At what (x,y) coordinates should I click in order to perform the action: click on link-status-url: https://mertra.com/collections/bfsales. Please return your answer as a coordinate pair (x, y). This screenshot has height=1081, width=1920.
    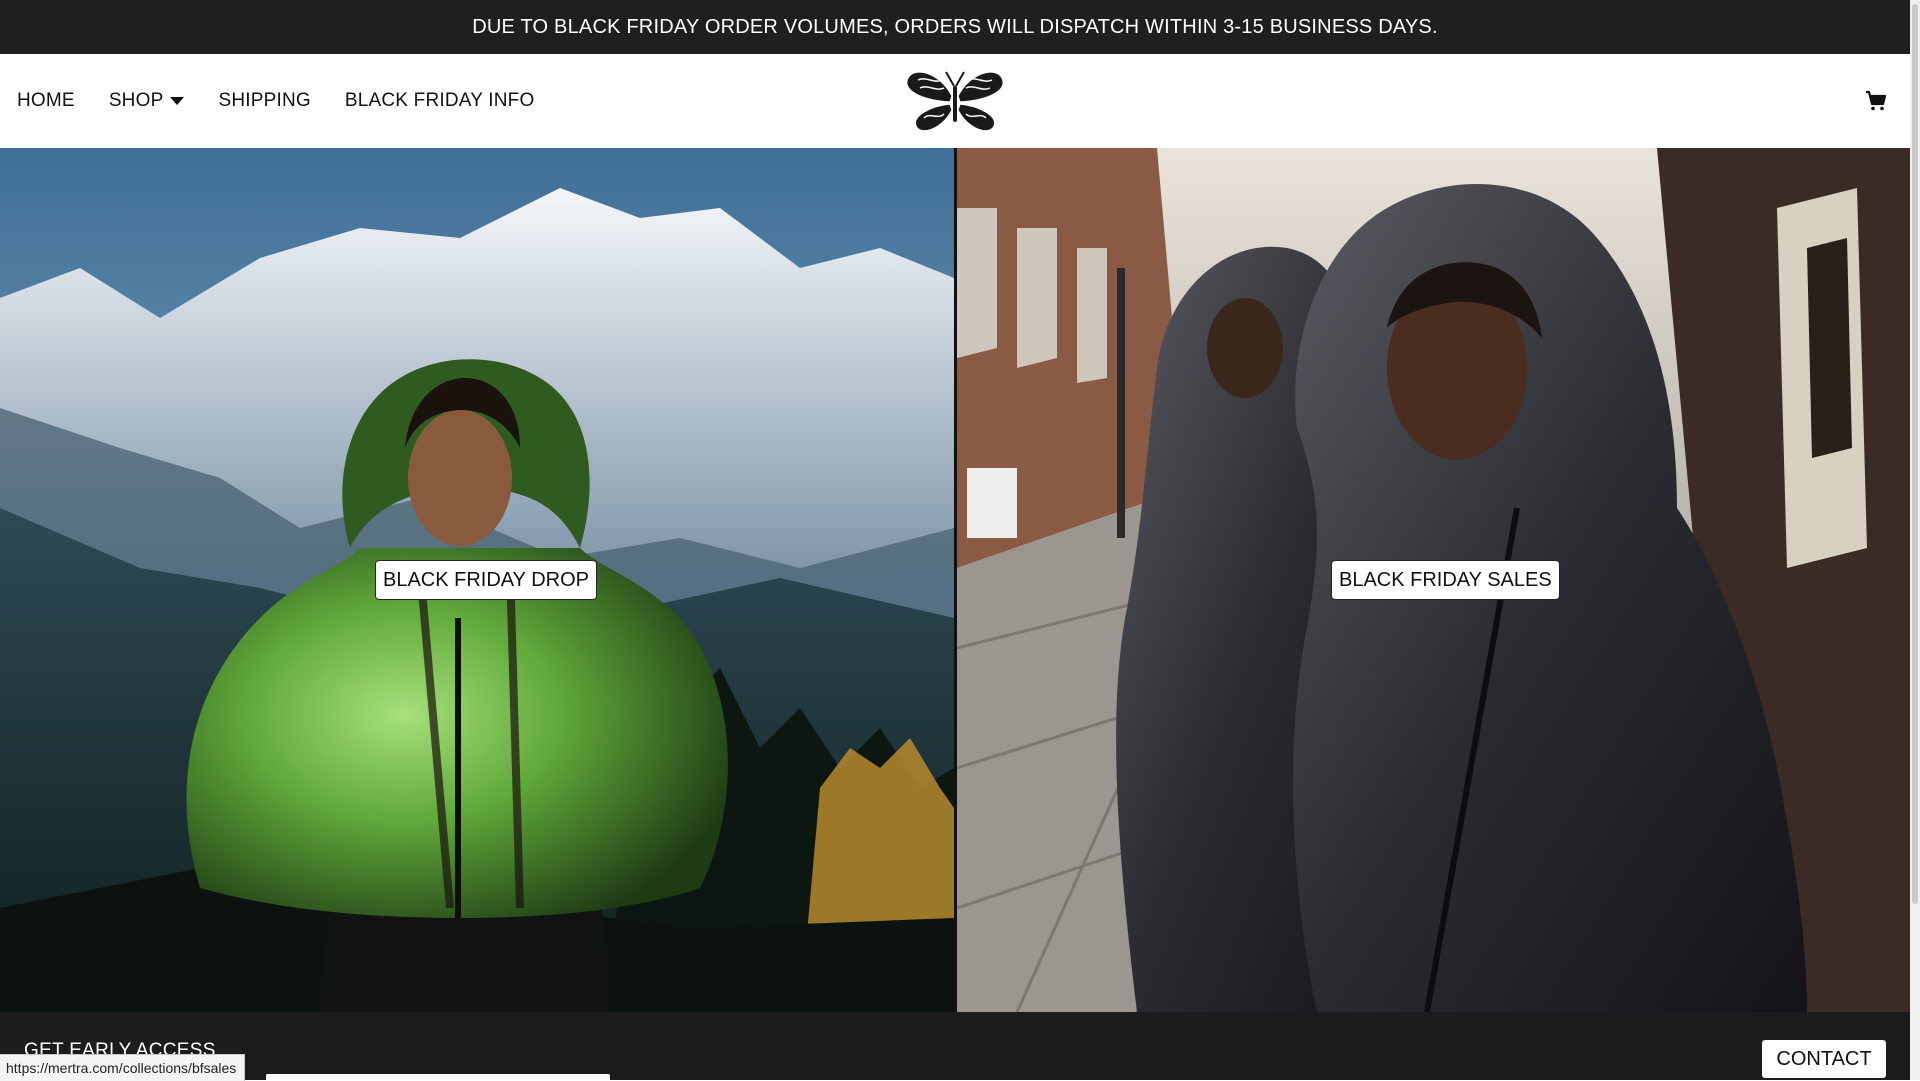
    Looking at the image, I should click on (123, 1067).